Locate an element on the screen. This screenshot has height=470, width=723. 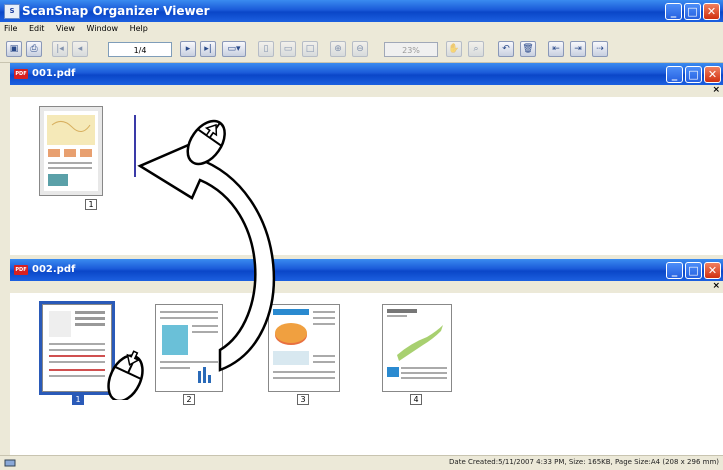
page-number-label: 4 is located at coordinates (416, 399).